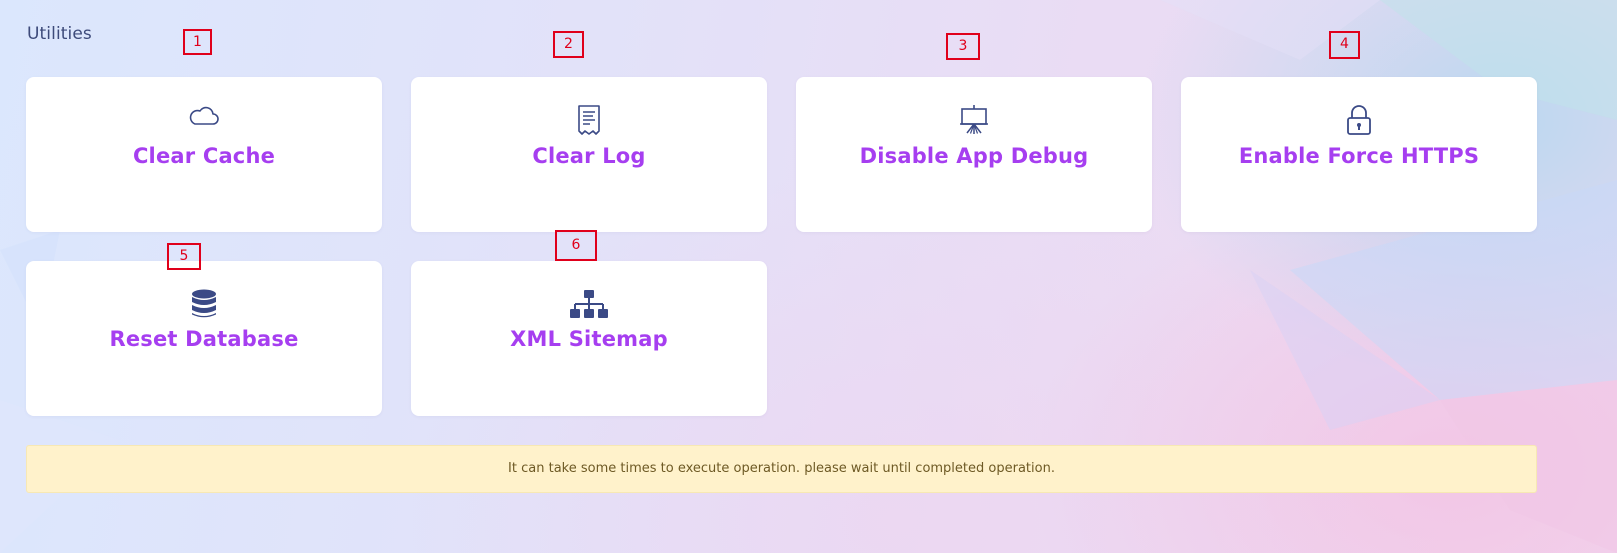 The width and height of the screenshot is (1617, 553). What do you see at coordinates (576, 245) in the screenshot?
I see `marker-6: 6` at bounding box center [576, 245].